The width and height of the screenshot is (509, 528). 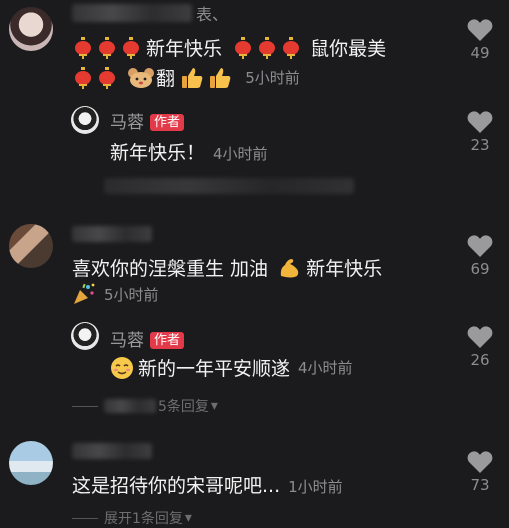 What do you see at coordinates (348, 49) in the screenshot?
I see `comment-text-part-b: 鼠你最美` at bounding box center [348, 49].